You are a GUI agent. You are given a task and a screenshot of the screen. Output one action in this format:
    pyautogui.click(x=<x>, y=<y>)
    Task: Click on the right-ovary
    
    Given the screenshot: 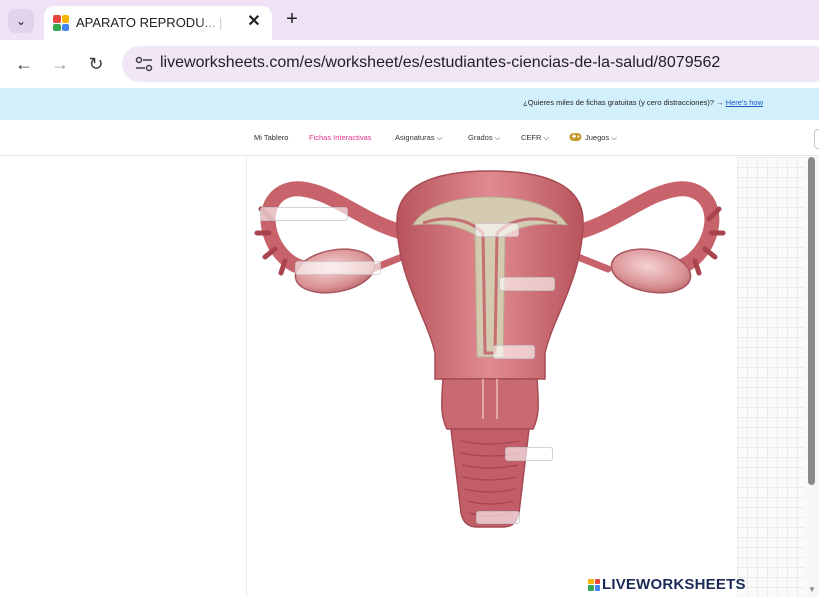 What is the action you would take?
    pyautogui.click(x=651, y=271)
    